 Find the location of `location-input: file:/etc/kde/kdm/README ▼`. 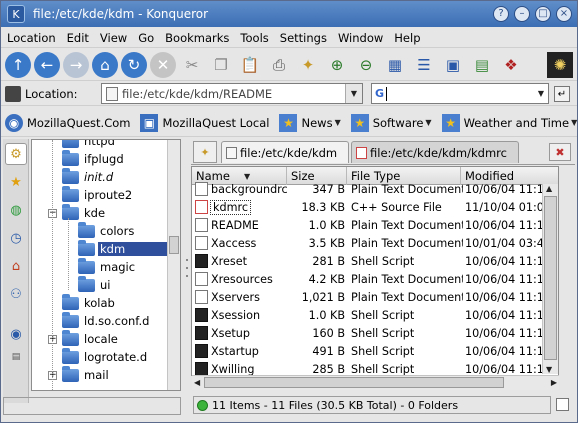

location-input: file:/etc/kde/kdm/README ▼ is located at coordinates (232, 93).